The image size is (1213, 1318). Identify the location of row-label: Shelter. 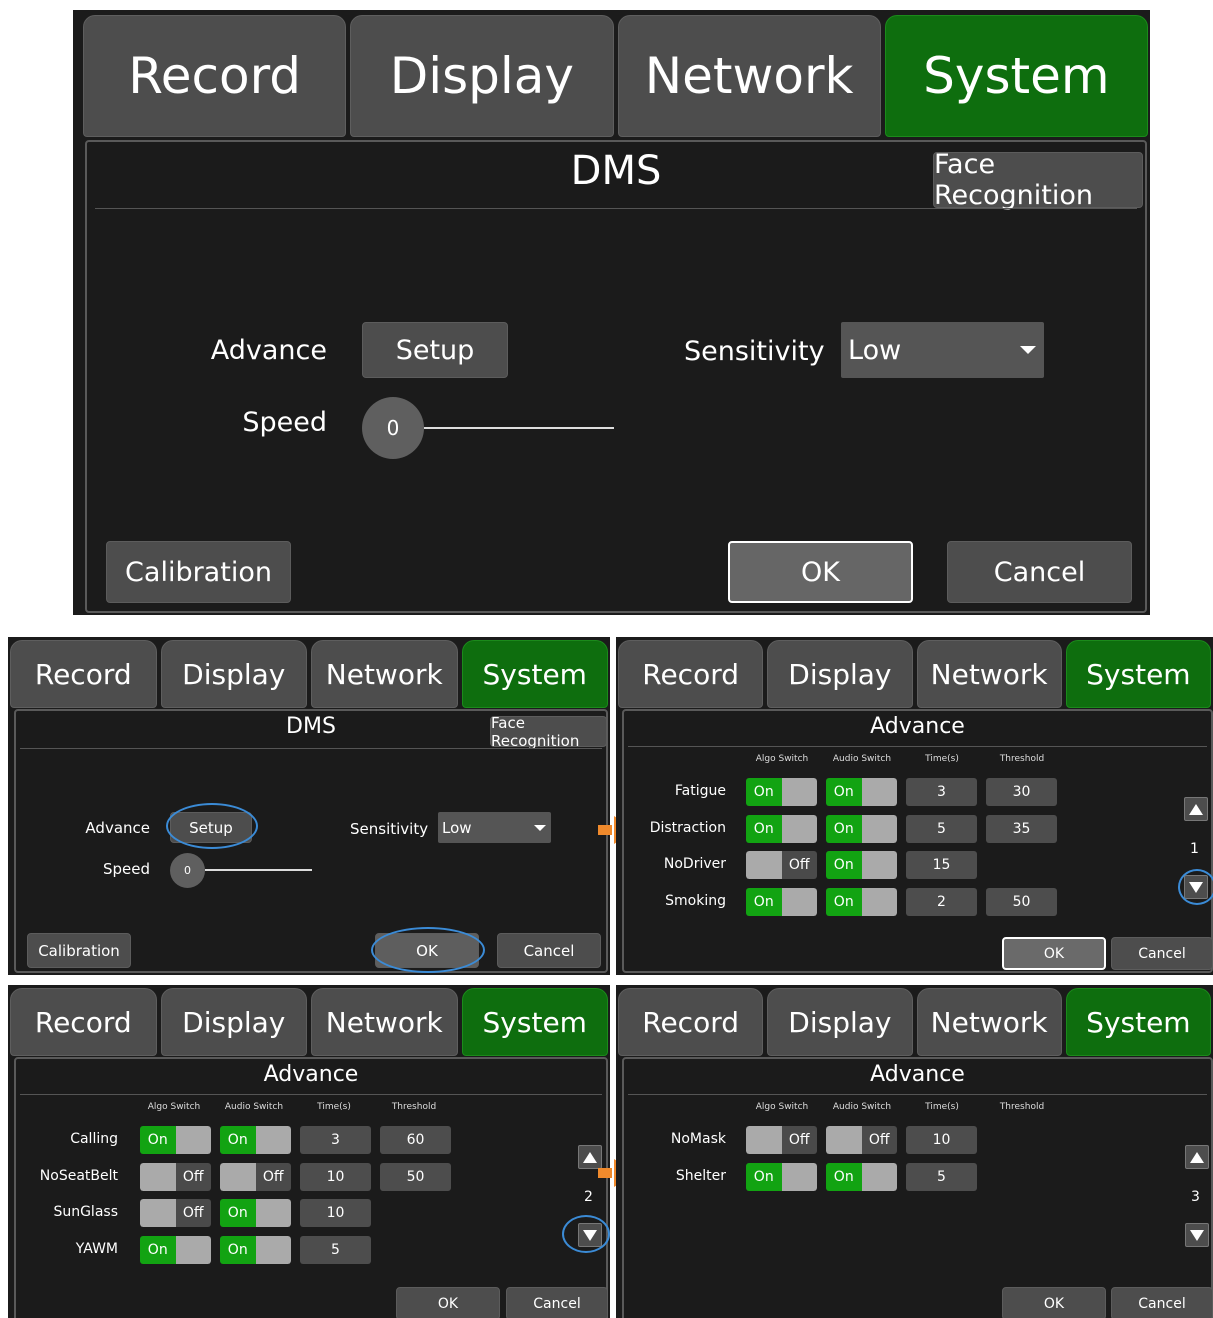
(700, 1176).